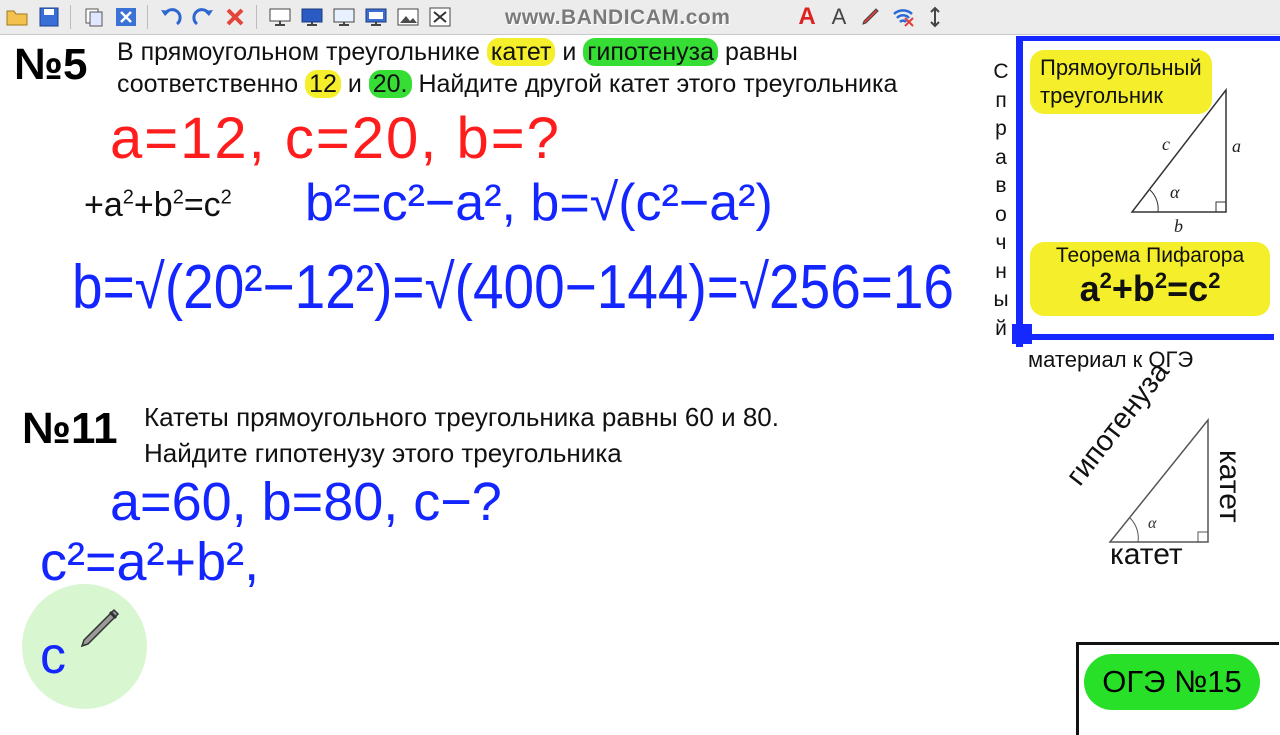 This screenshot has width=1280, height=735. Describe the element at coordinates (1111, 359) in the screenshot. I see `reference-caption: материал к ОГЭ` at that location.